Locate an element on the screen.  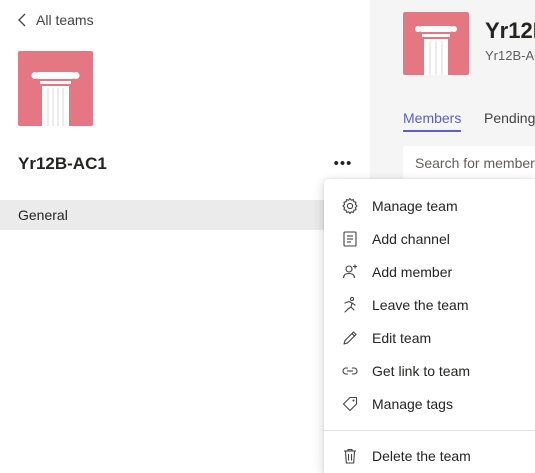
team-avatar-large is located at coordinates (436, 43).